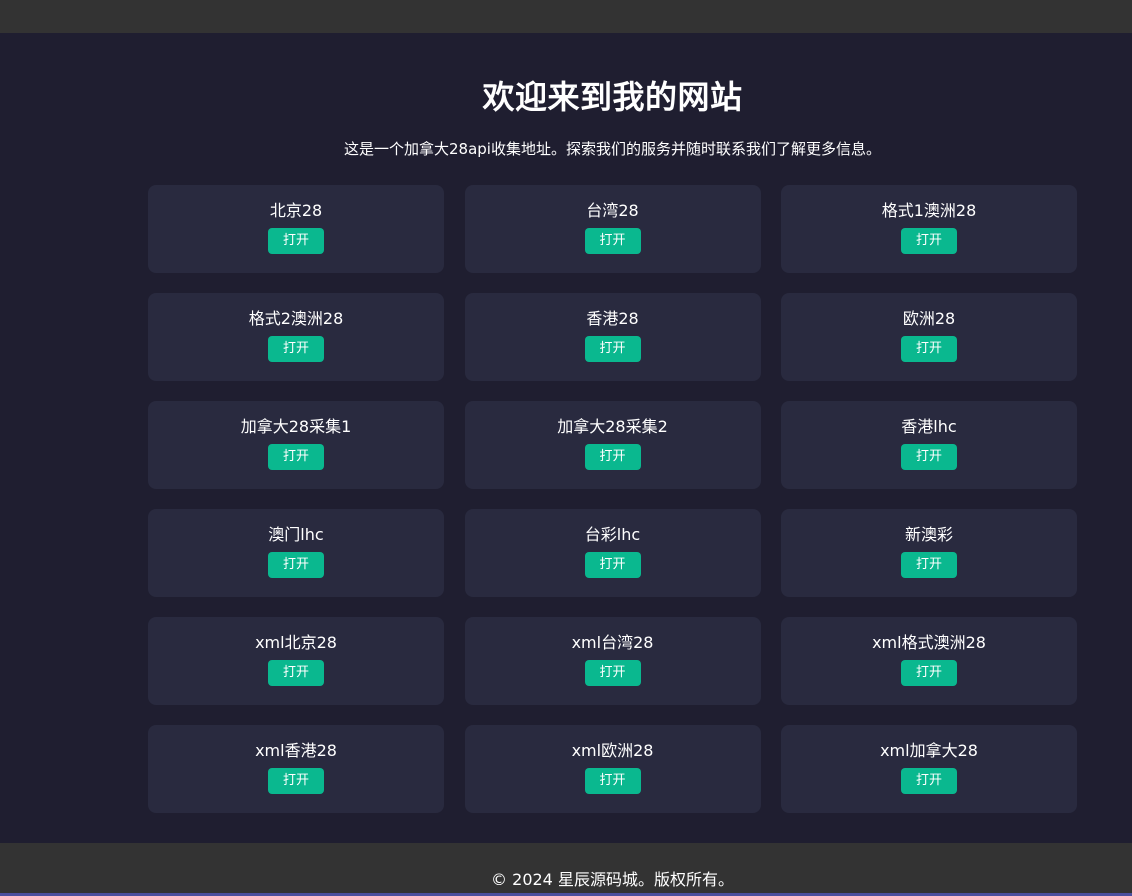 Image resolution: width=1132 pixels, height=896 pixels. I want to click on copyright-text: © 2024 星辰源码城。版权所有。, so click(612, 879).